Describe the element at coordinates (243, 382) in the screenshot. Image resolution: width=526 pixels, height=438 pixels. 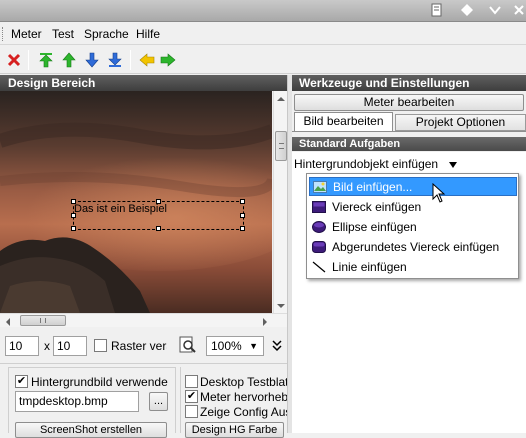
I see `desktop-test-label: Desktop Testblatt` at that location.